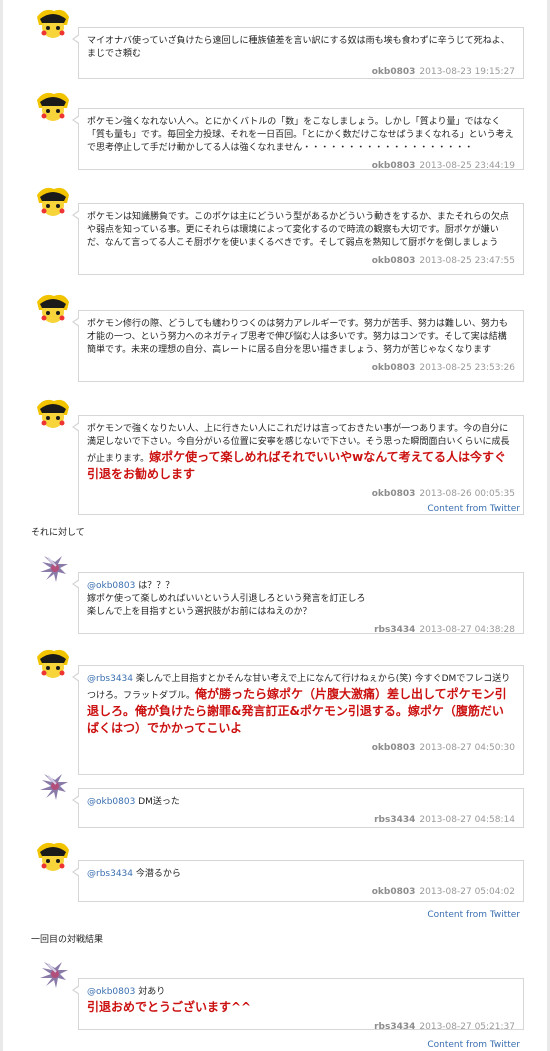  Describe the element at coordinates (467, 820) in the screenshot. I see `tweet-timestamp: 2013-08-27 04:58:14` at that location.